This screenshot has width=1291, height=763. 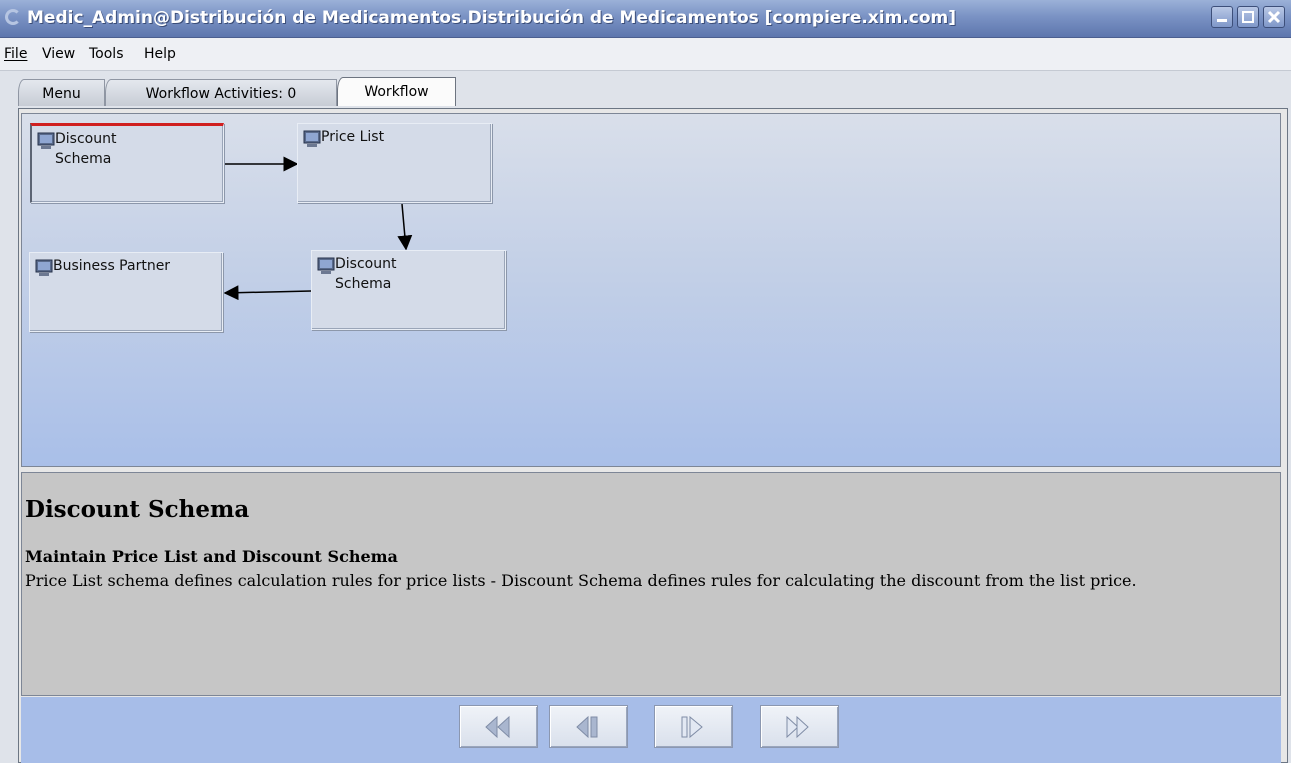 I want to click on maximize-button, so click(x=1248, y=17).